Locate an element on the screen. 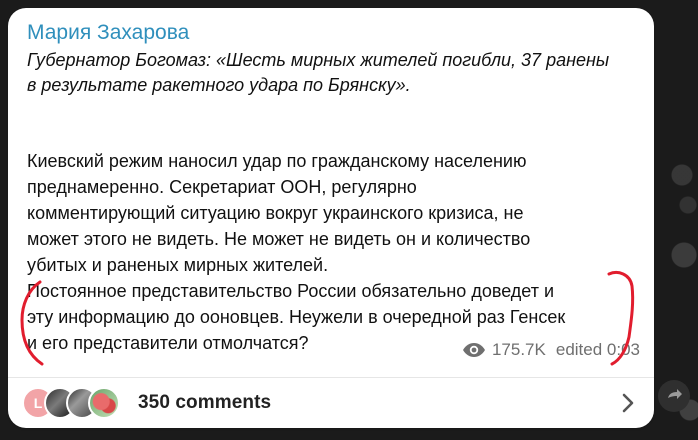 The image size is (698, 440). chevron-right-icon is located at coordinates (628, 403).